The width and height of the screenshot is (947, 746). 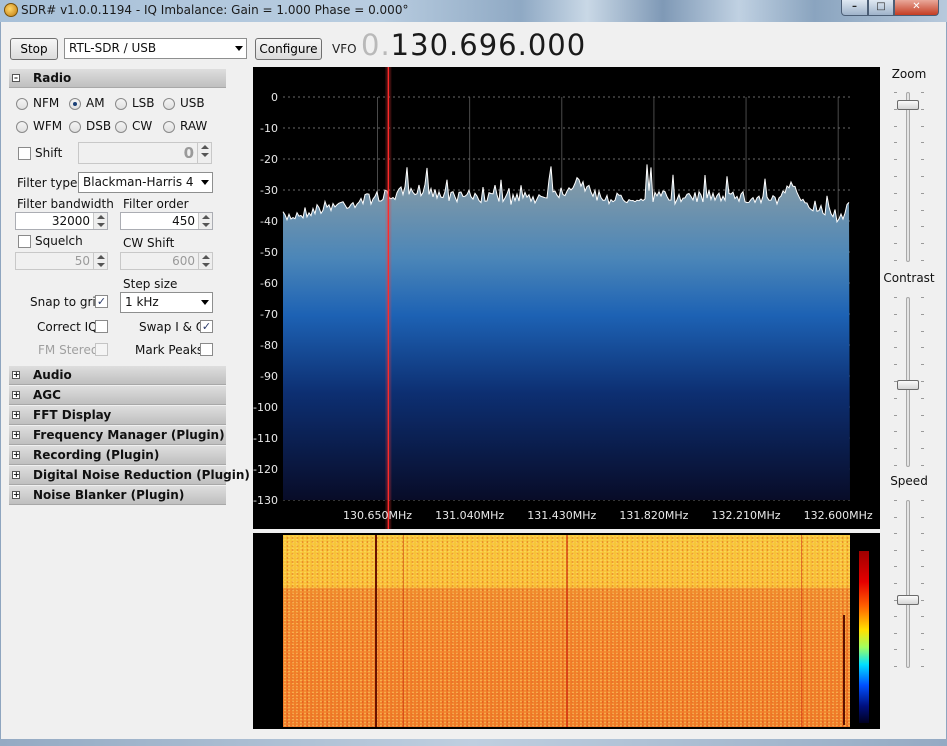 I want to click on stop-button: Stop, so click(x=34, y=49).